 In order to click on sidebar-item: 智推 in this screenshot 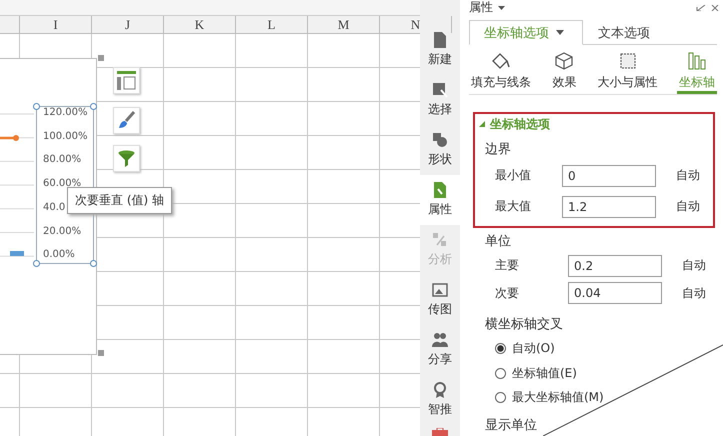, I will do `click(440, 400)`.